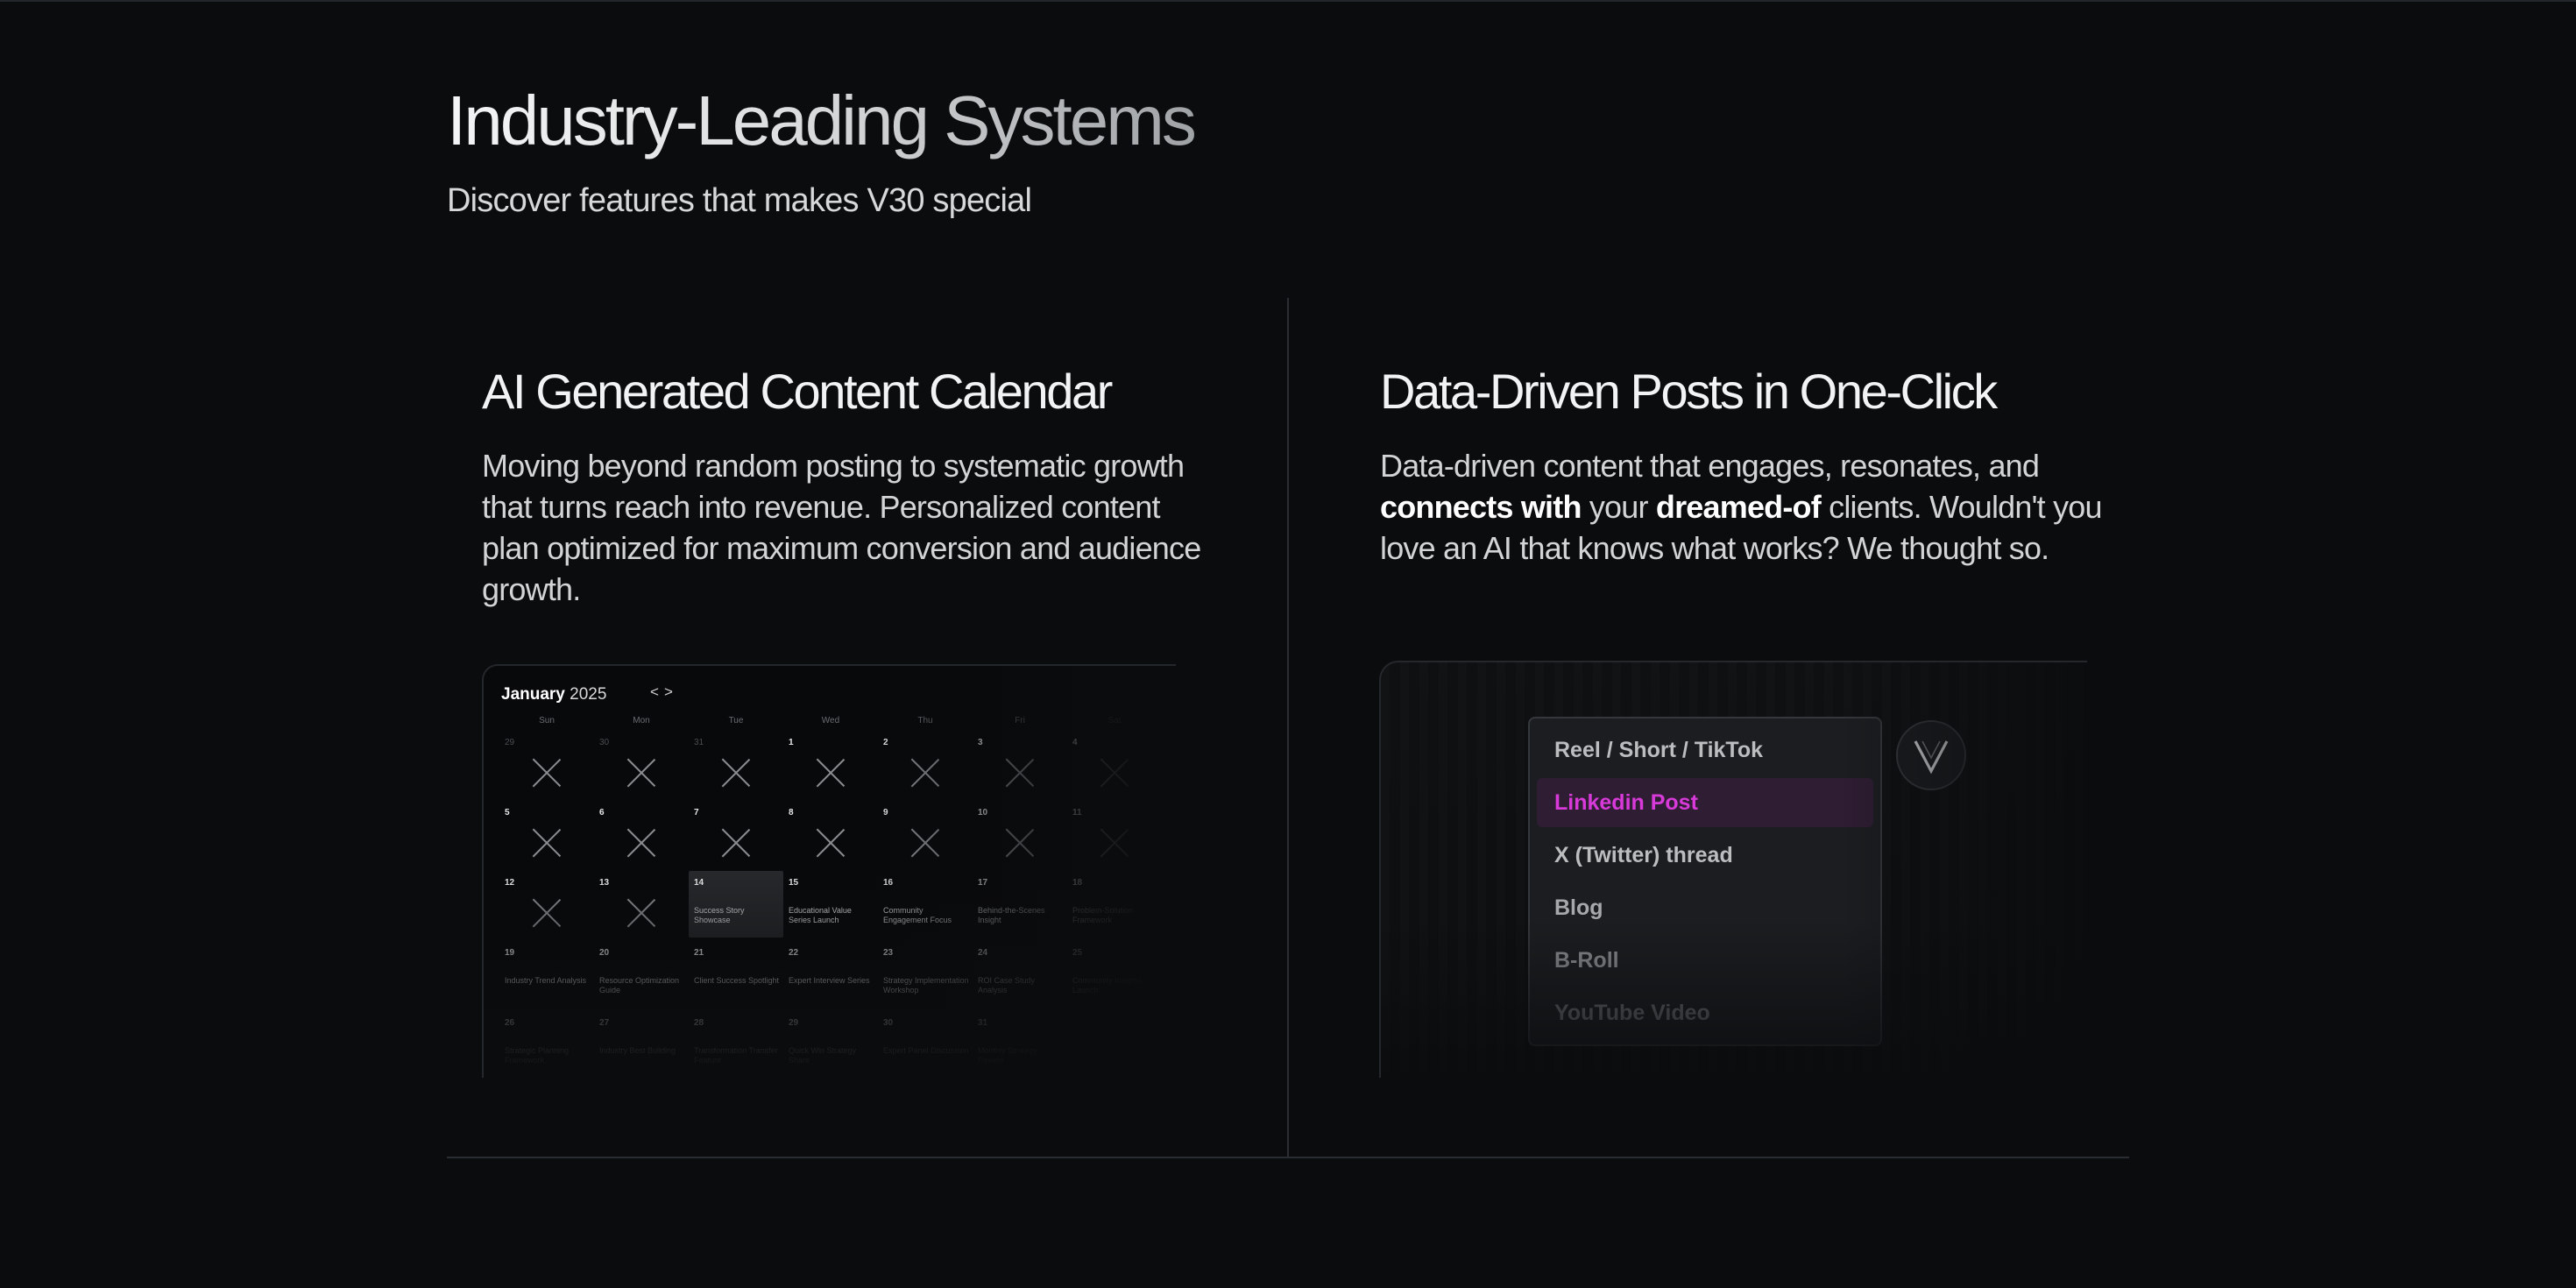 The width and height of the screenshot is (2576, 1288). I want to click on top-border, so click(1288, 1).